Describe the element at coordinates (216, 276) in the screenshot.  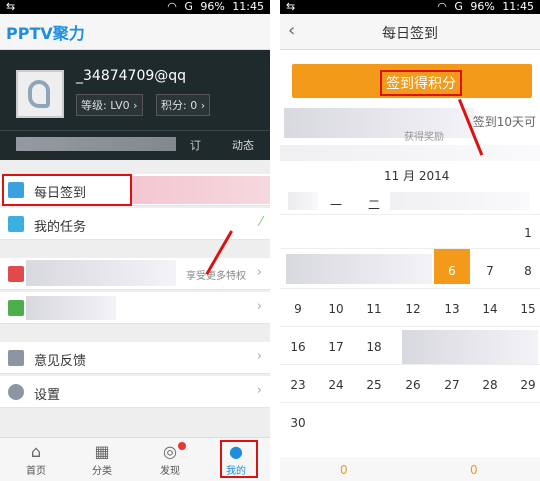
I see `vip-hint: 享受更多特权` at that location.